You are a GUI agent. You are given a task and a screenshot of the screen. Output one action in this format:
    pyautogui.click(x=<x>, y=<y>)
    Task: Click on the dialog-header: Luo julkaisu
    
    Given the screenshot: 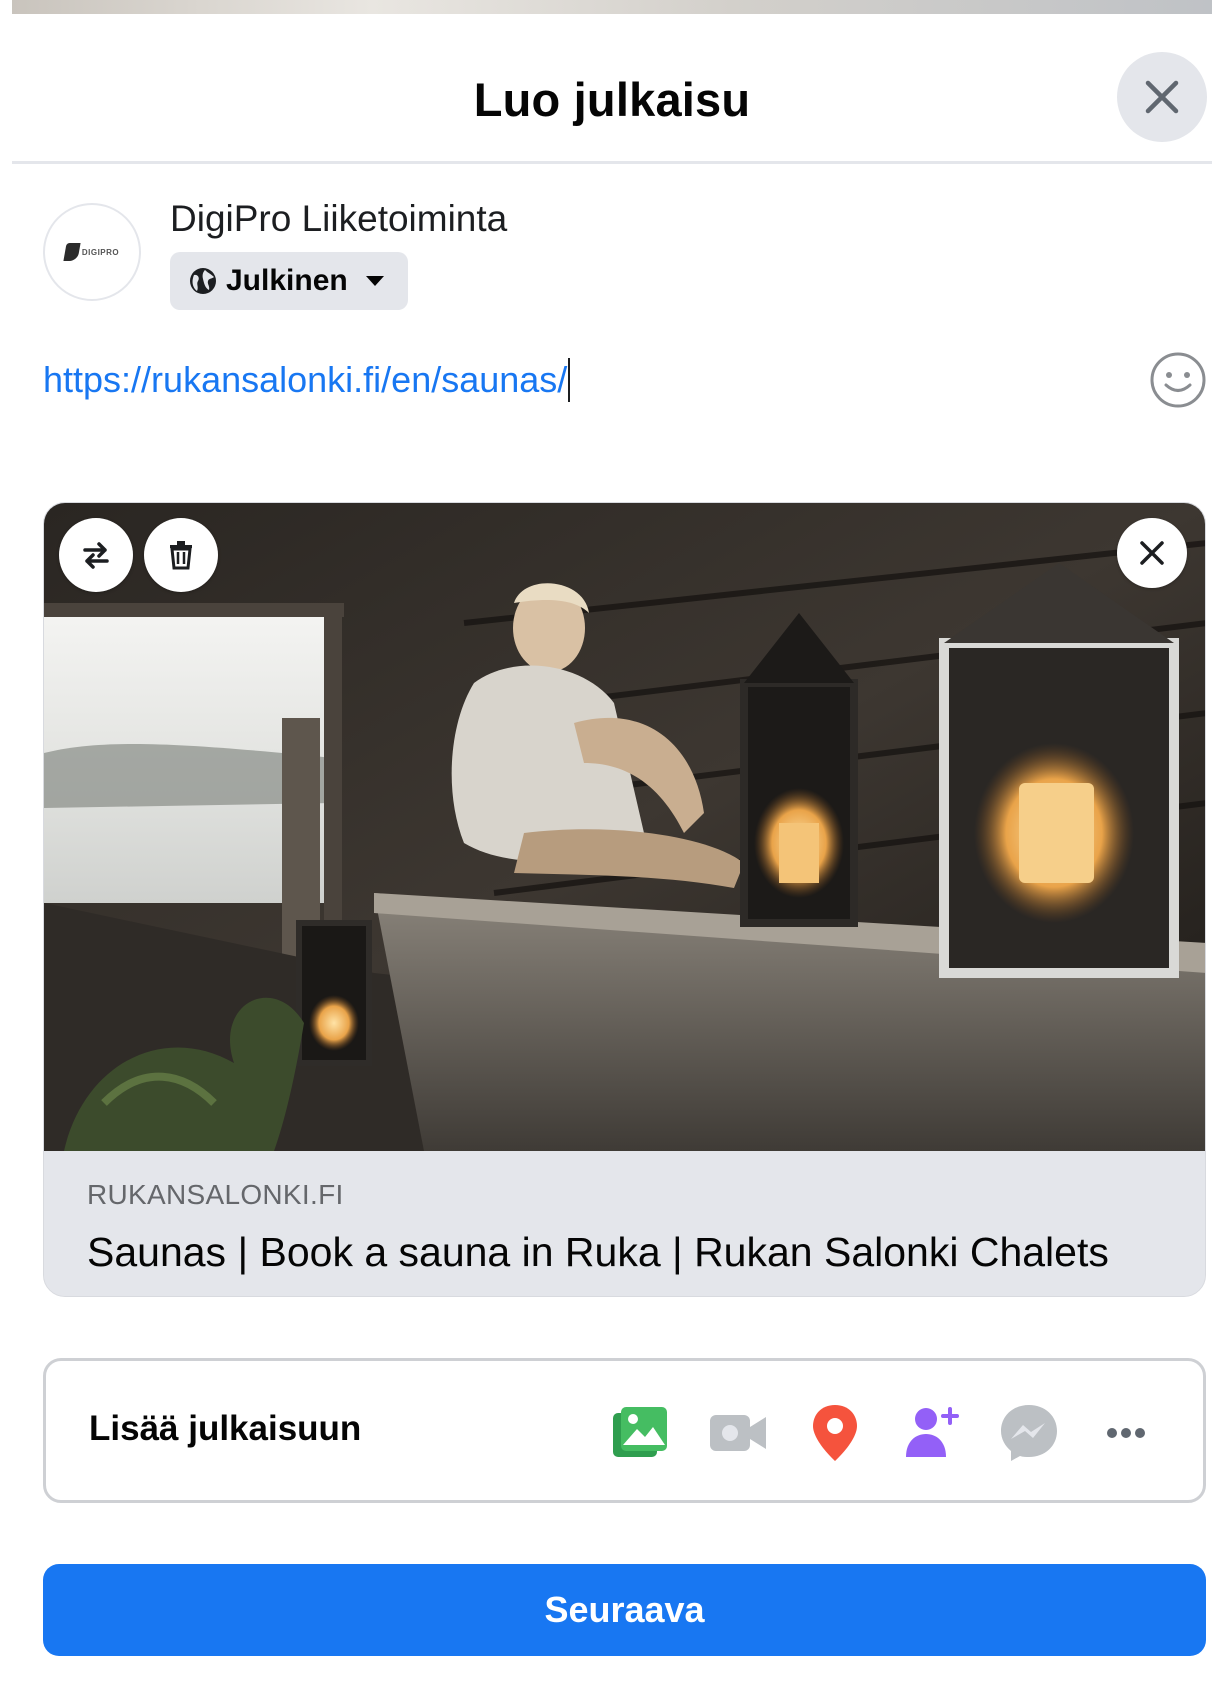 What is the action you would take?
    pyautogui.click(x=612, y=89)
    